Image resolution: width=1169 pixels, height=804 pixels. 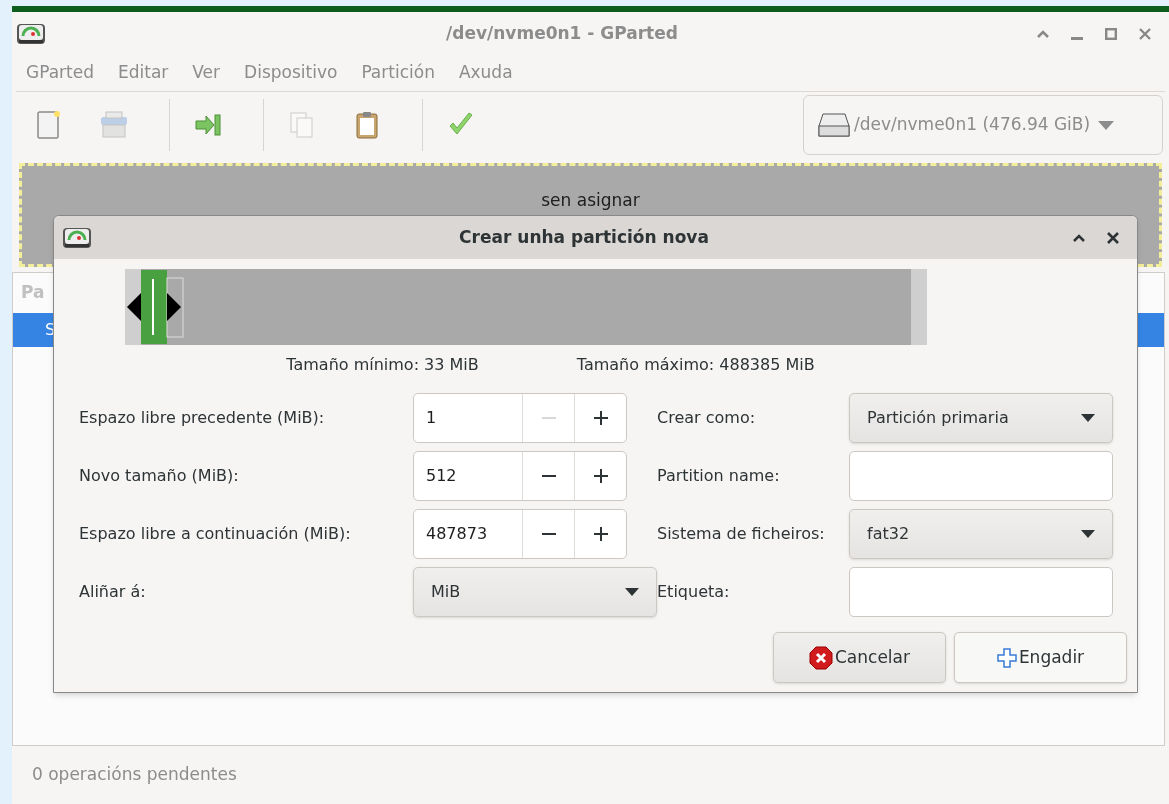 I want to click on dialog-title: Crear unha partición nova, so click(x=584, y=237).